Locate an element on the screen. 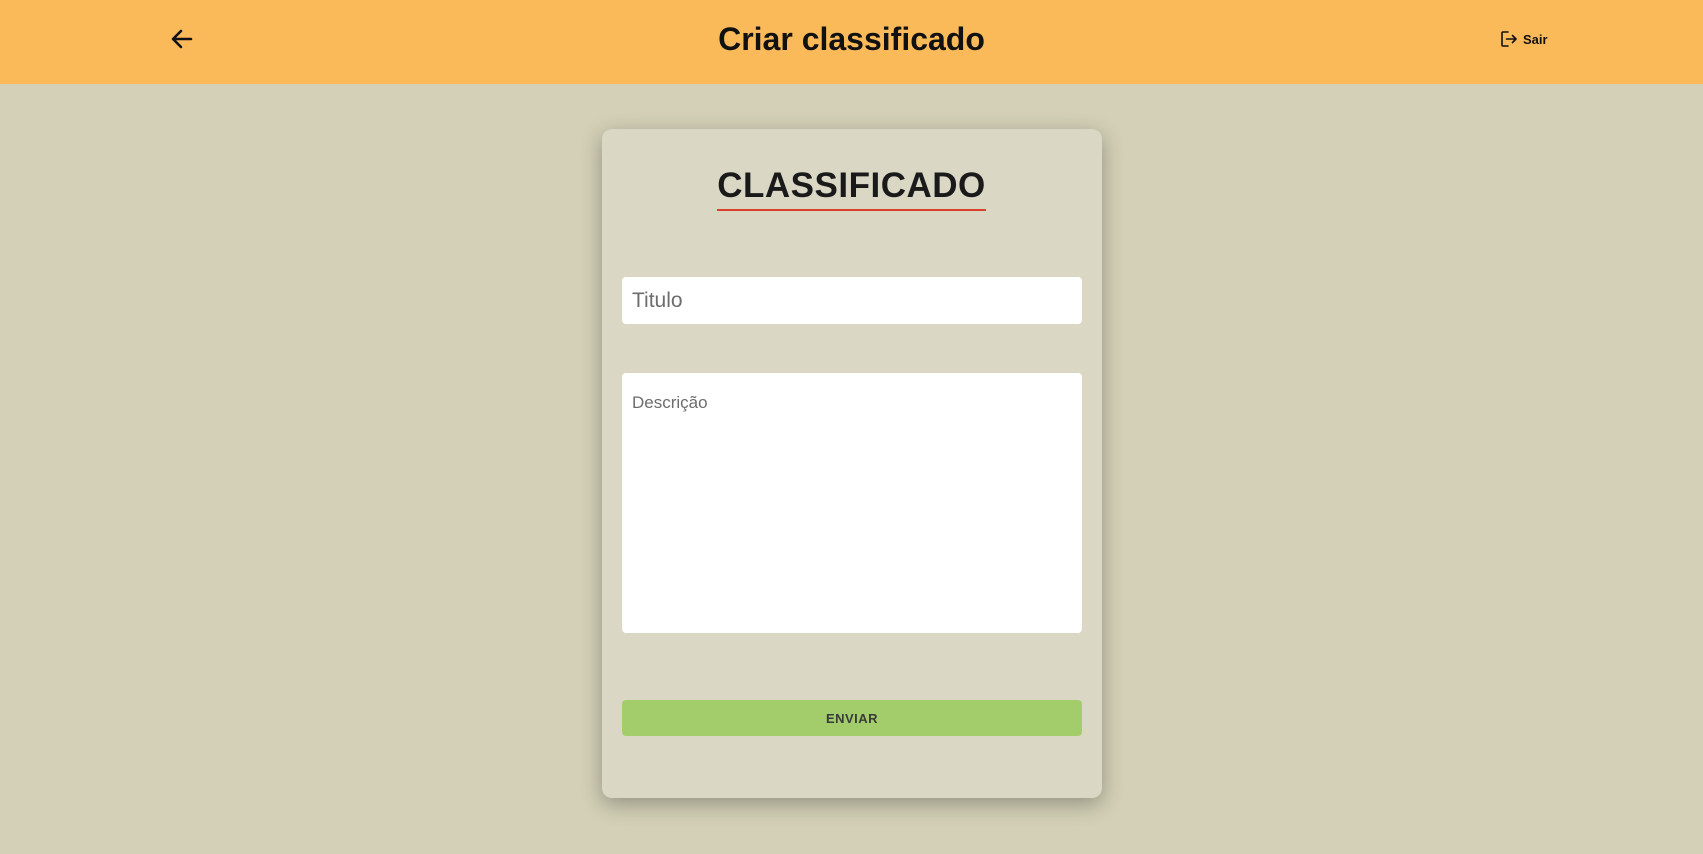  description-textarea is located at coordinates (852, 503).